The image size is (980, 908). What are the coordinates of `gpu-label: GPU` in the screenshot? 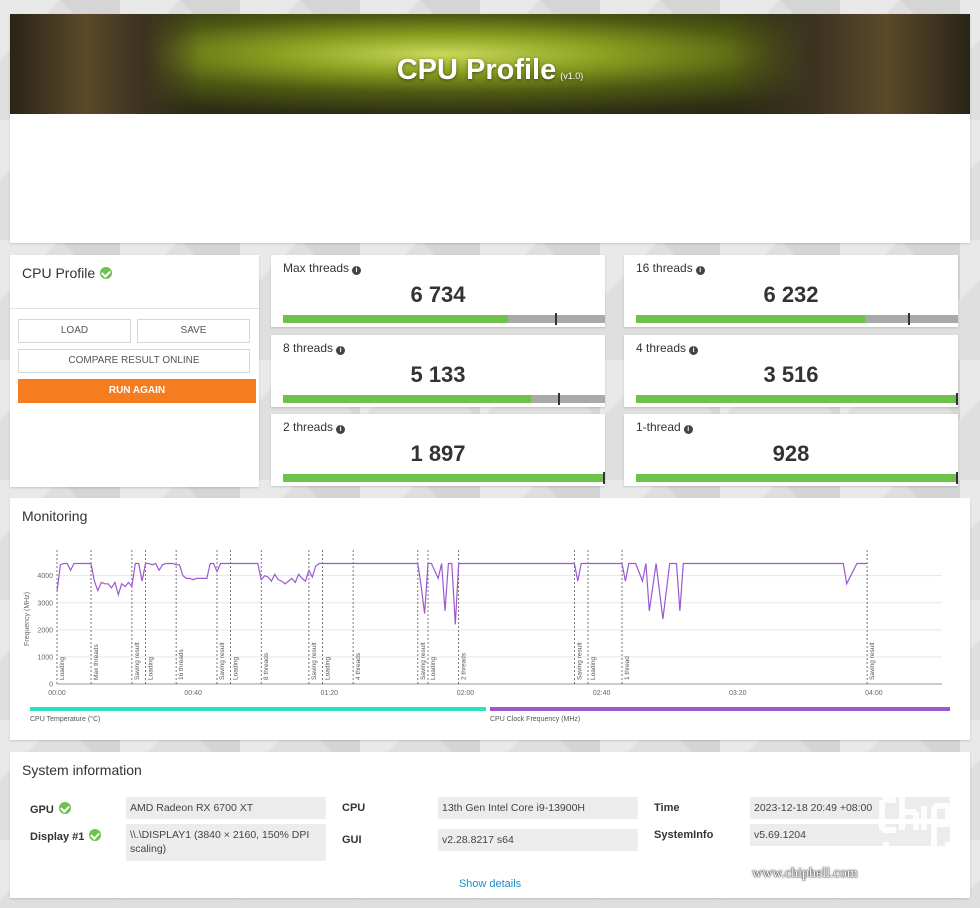 It's located at (50, 809).